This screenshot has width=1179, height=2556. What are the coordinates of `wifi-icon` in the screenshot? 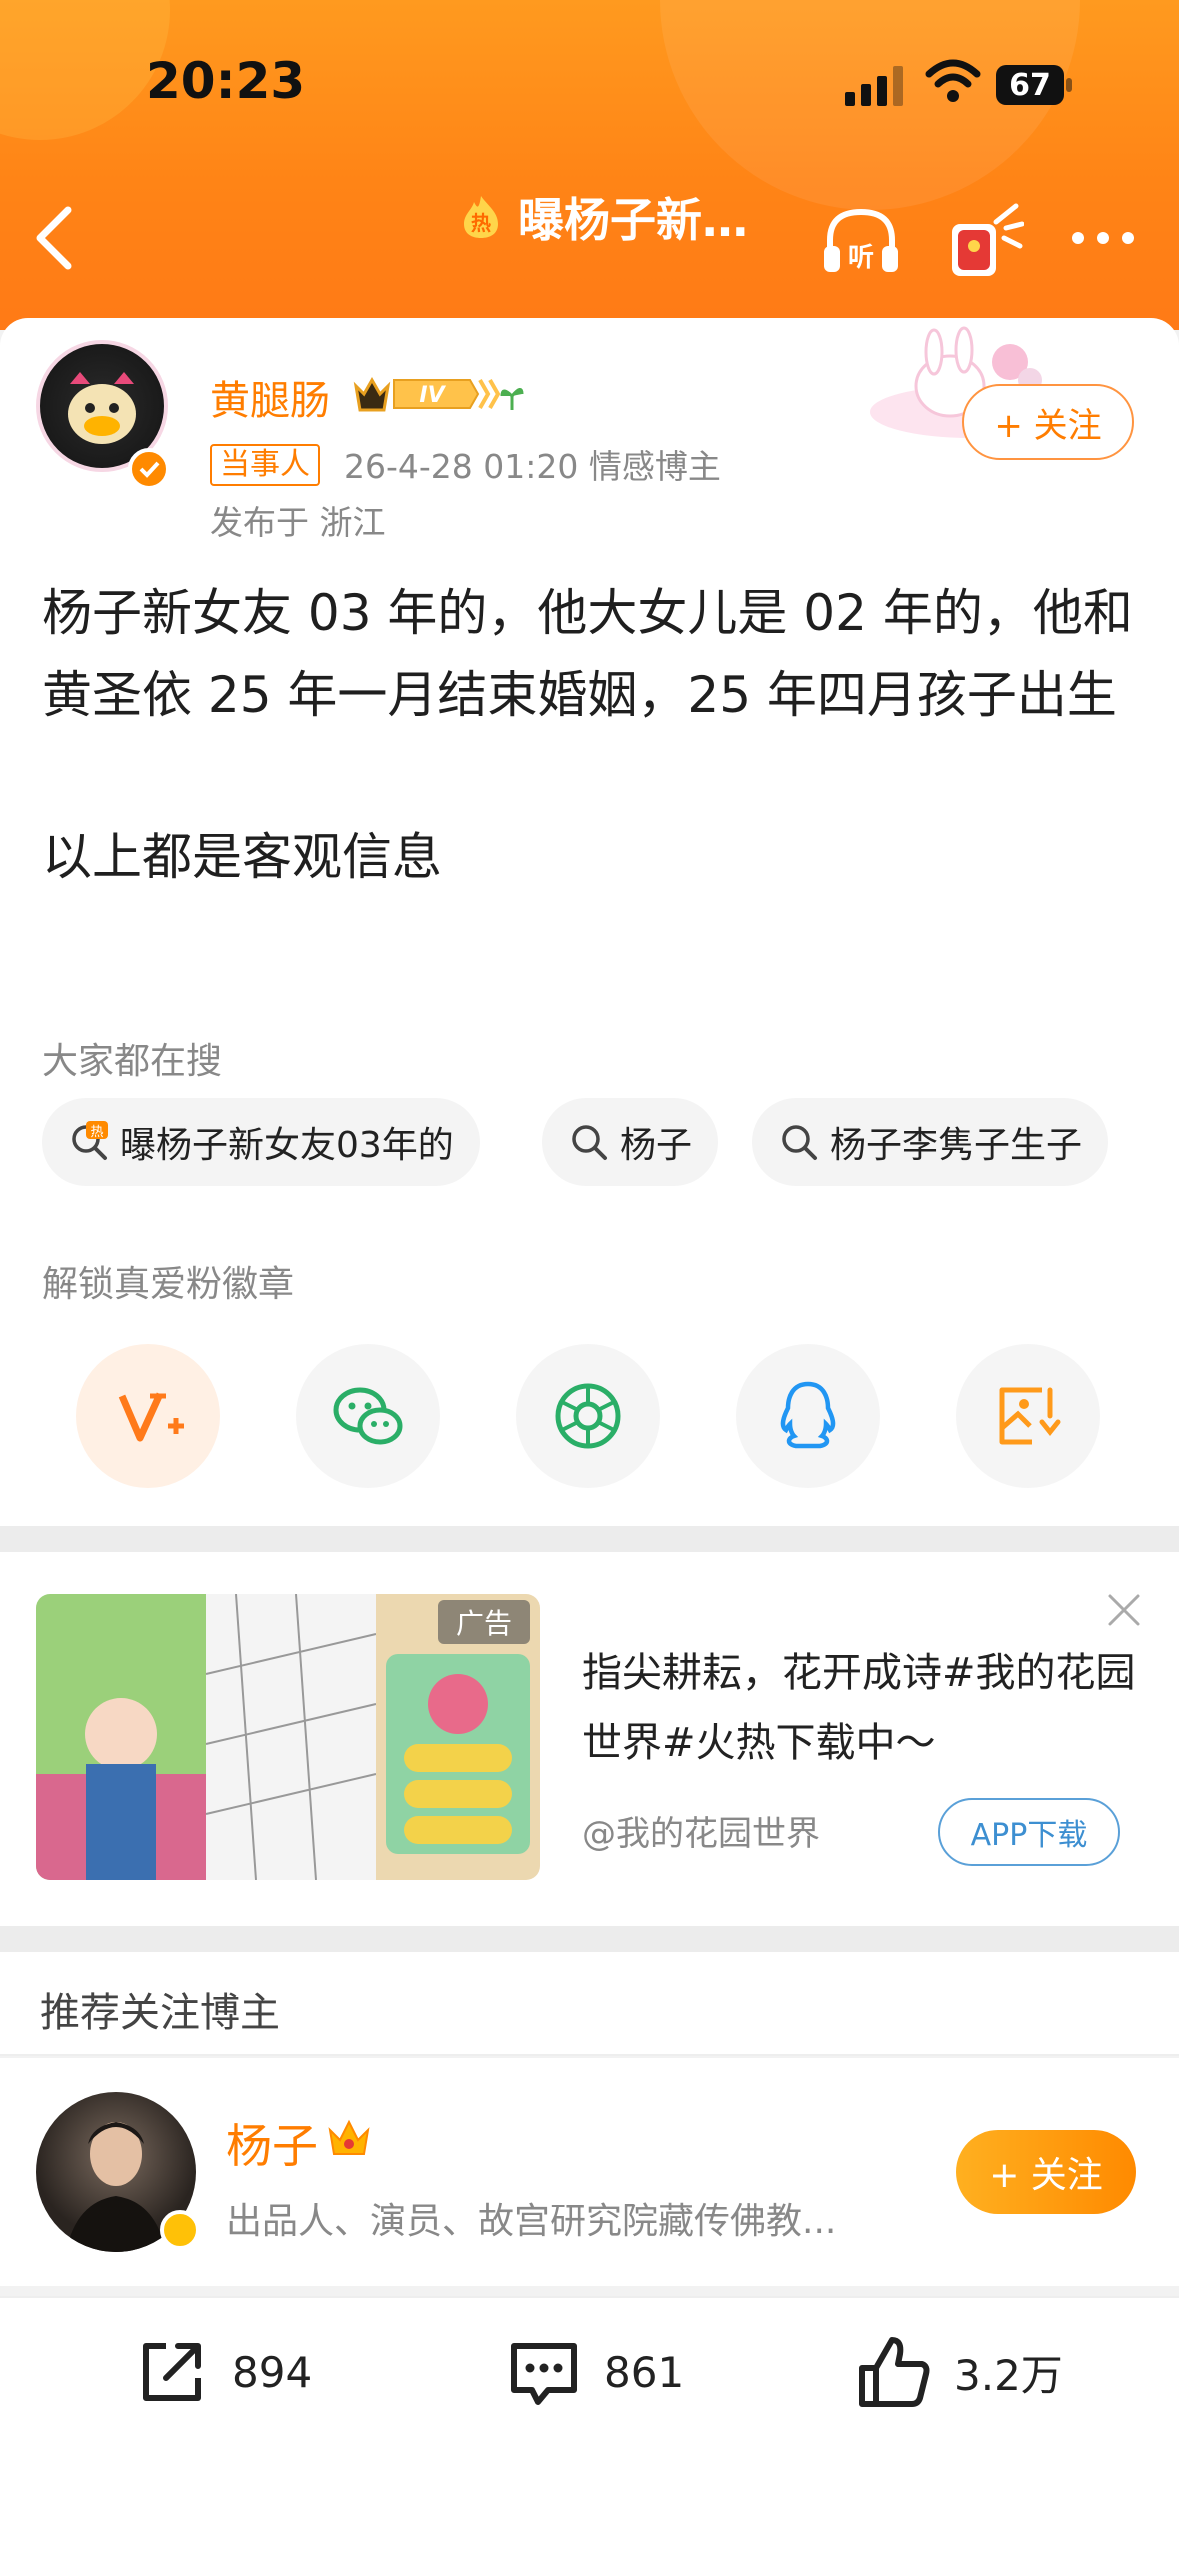 It's located at (953, 80).